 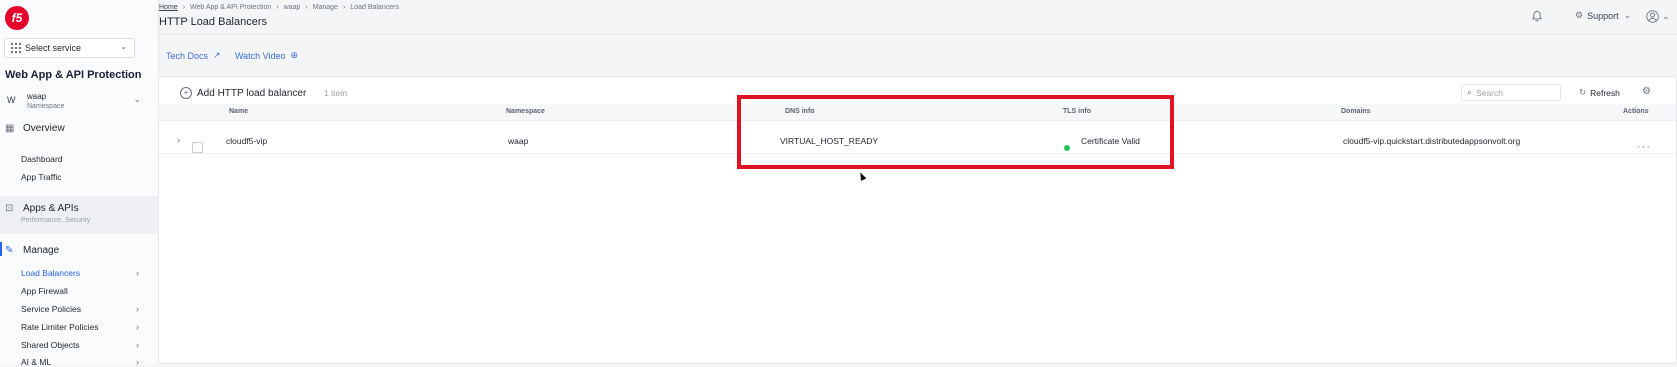 I want to click on watch-video-link: Watch Video ⊕, so click(x=266, y=55).